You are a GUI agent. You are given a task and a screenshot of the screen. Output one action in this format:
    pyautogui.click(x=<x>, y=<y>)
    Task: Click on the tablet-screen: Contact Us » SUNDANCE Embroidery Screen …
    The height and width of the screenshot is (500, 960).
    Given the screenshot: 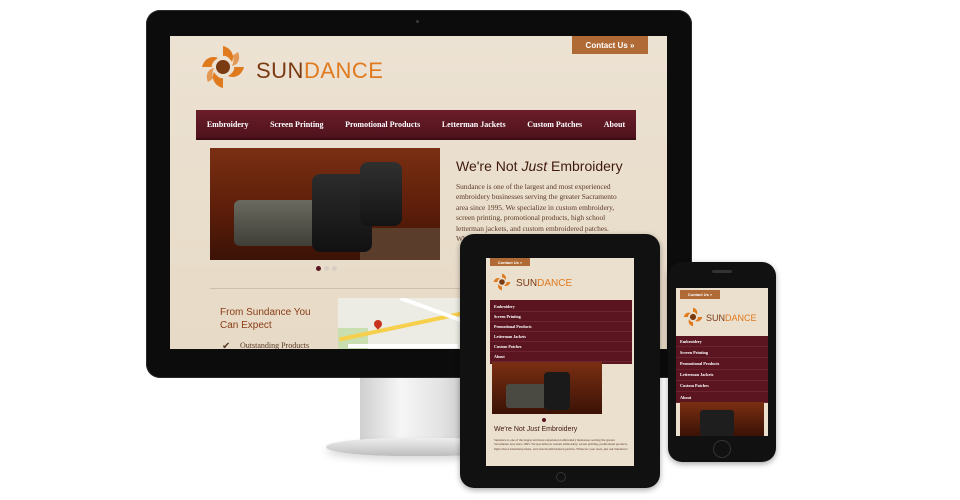 What is the action you would take?
    pyautogui.click(x=560, y=362)
    